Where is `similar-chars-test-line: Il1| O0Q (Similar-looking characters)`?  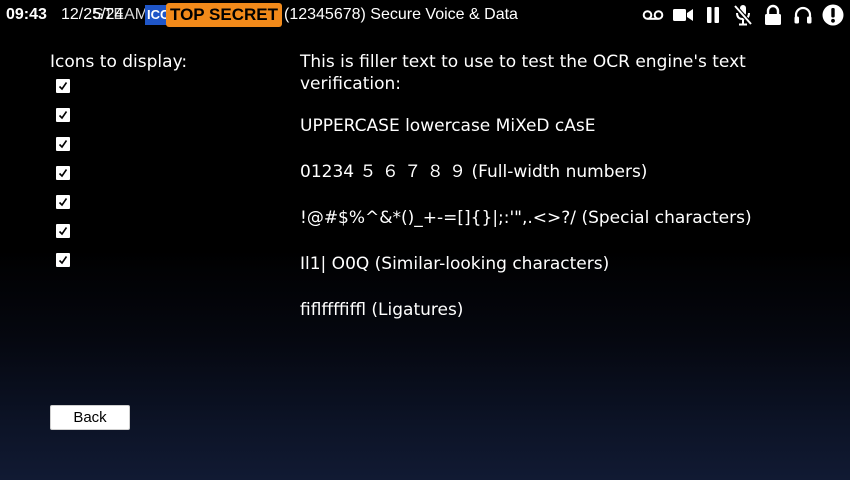 similar-chars-test-line: Il1| O0Q (Similar-looking characters) is located at coordinates (455, 264).